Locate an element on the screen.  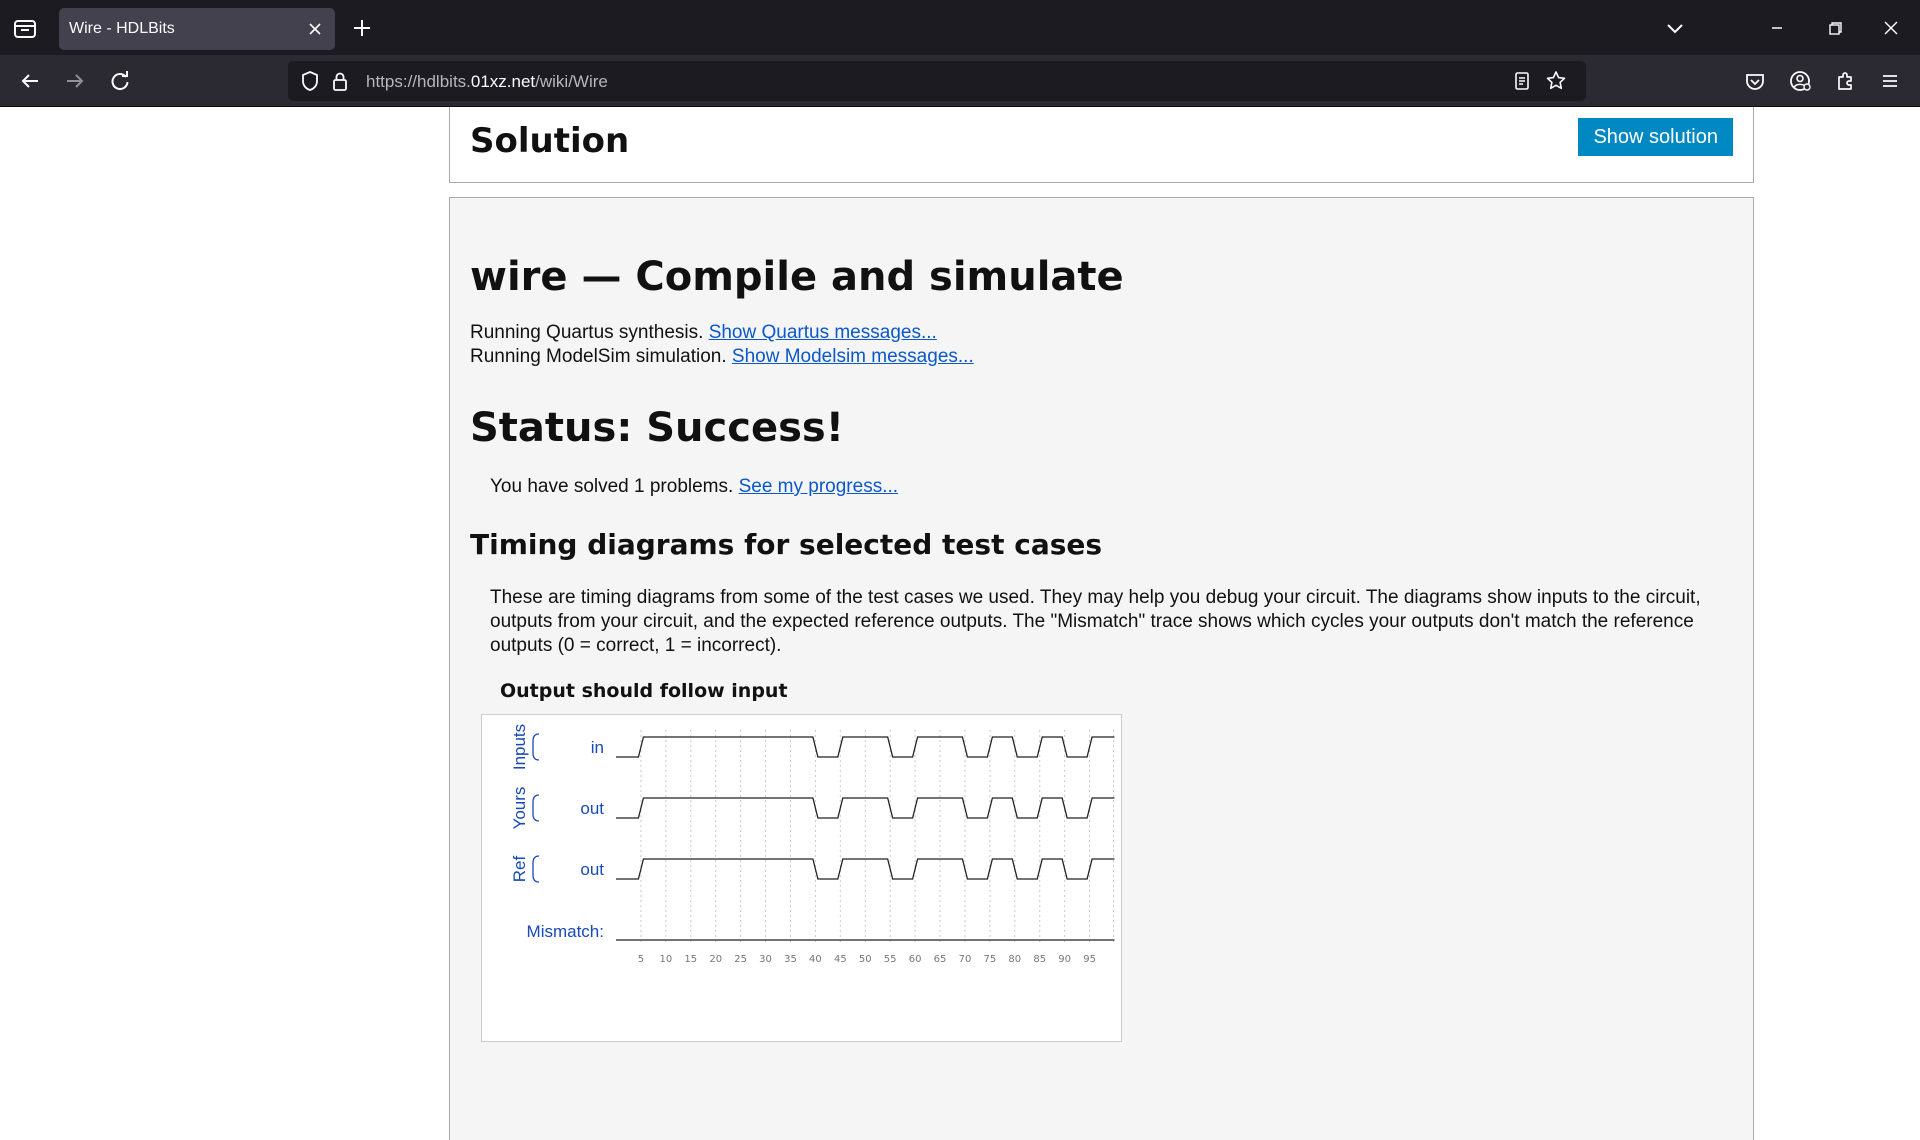
time-tick-label: 20 is located at coordinates (715, 959).